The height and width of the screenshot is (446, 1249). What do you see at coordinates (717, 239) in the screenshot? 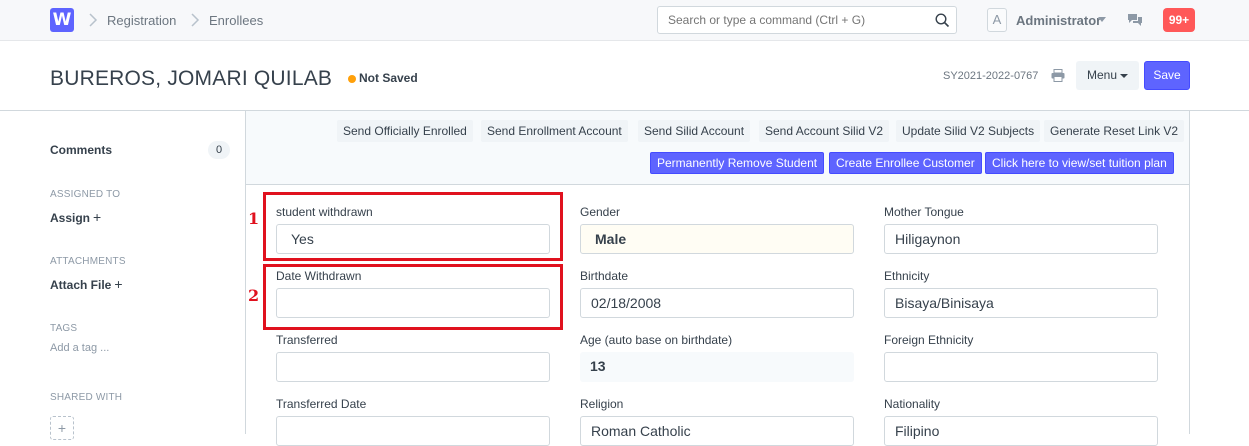
I see `gender-select: Male` at bounding box center [717, 239].